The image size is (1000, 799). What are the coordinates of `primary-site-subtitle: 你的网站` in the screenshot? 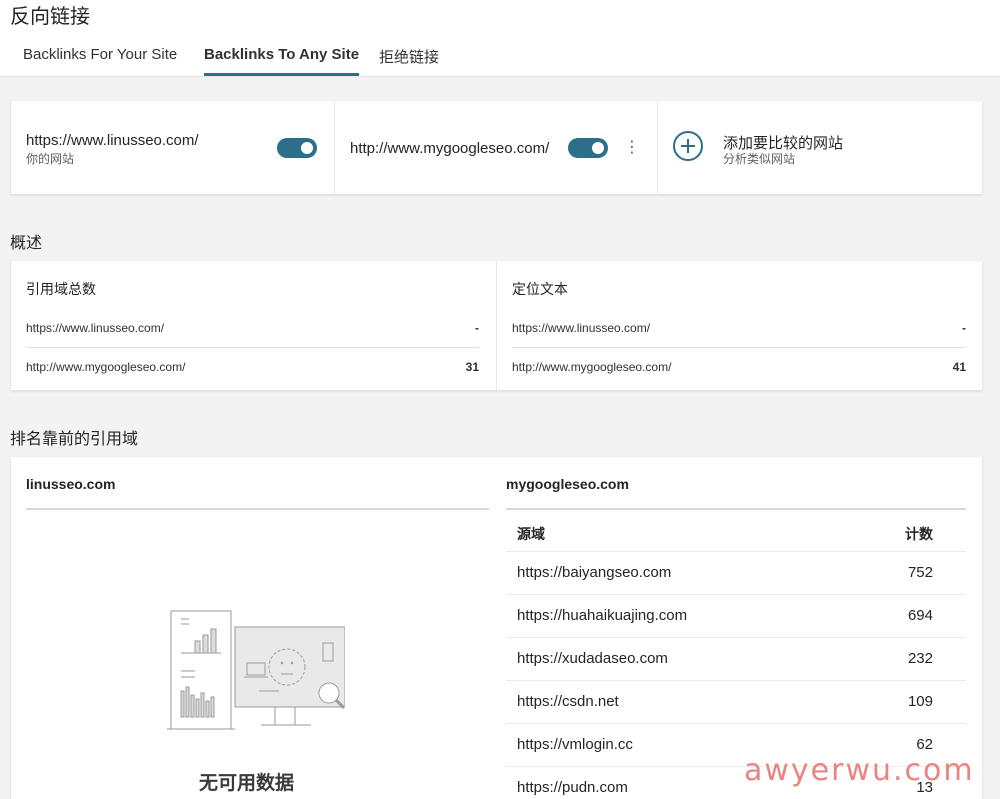 It's located at (50, 159).